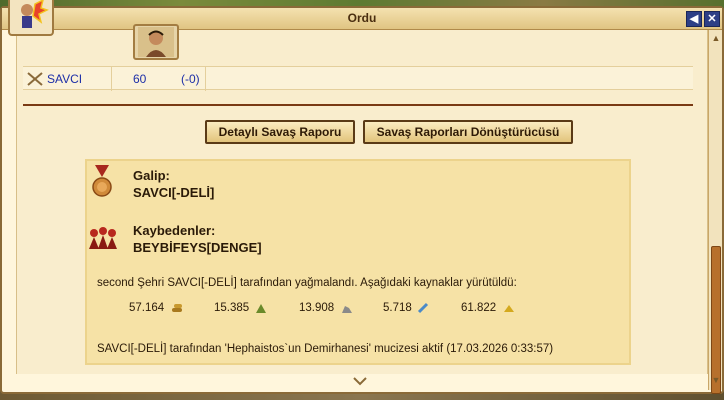 The image size is (724, 400). Describe the element at coordinates (397, 308) in the screenshot. I see `resource-crop-value: 5.718` at that location.